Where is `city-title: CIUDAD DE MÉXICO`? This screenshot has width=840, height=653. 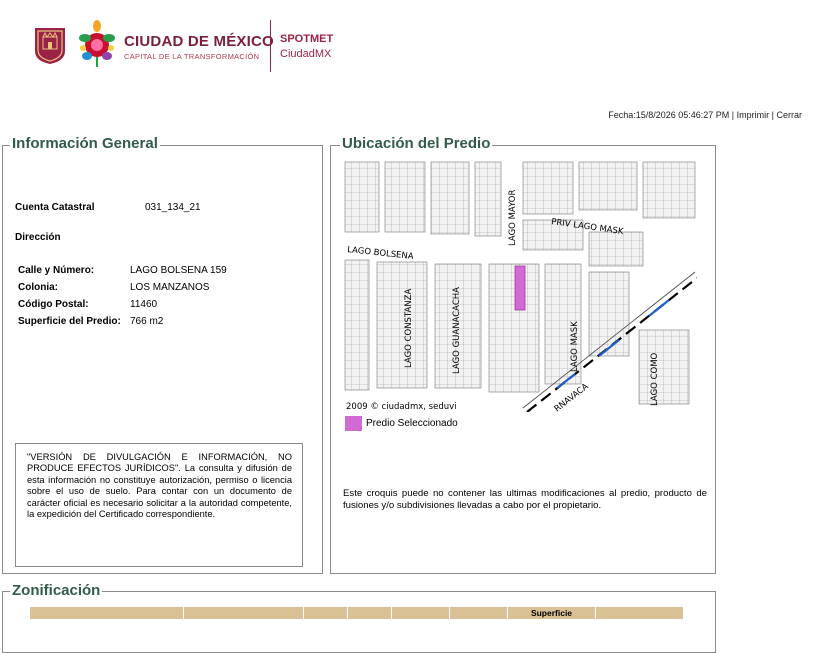
city-title: CIUDAD DE MÉXICO is located at coordinates (199, 41).